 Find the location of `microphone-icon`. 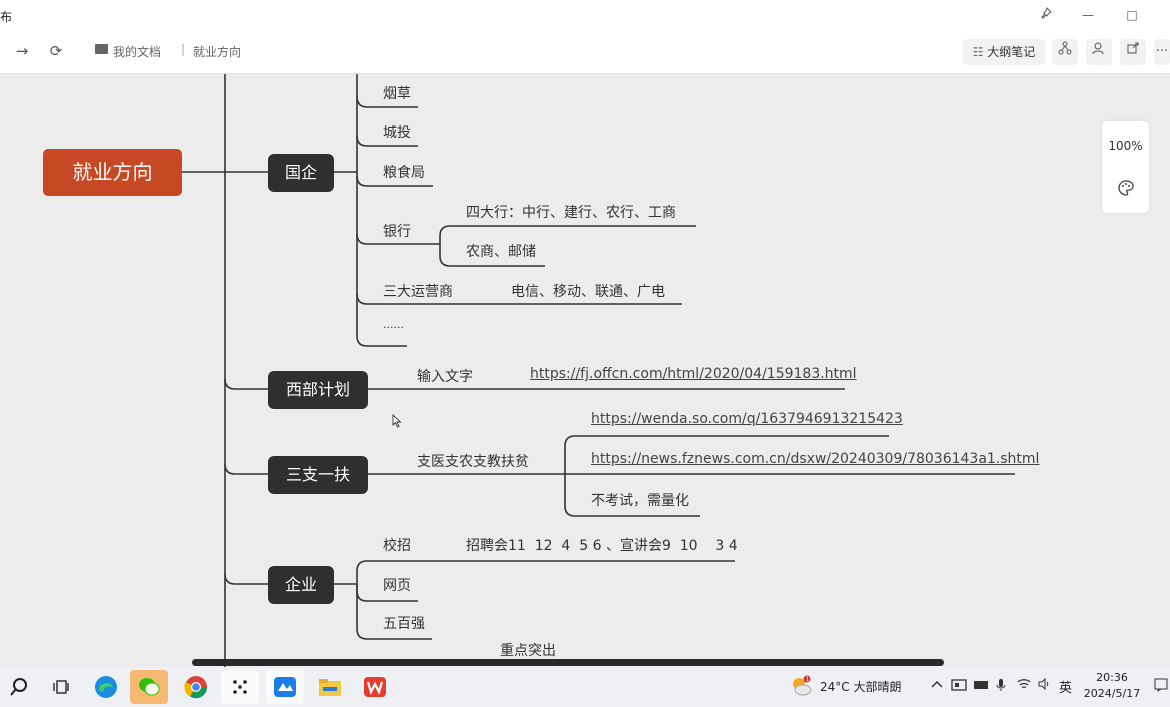

microphone-icon is located at coordinates (1001, 686).